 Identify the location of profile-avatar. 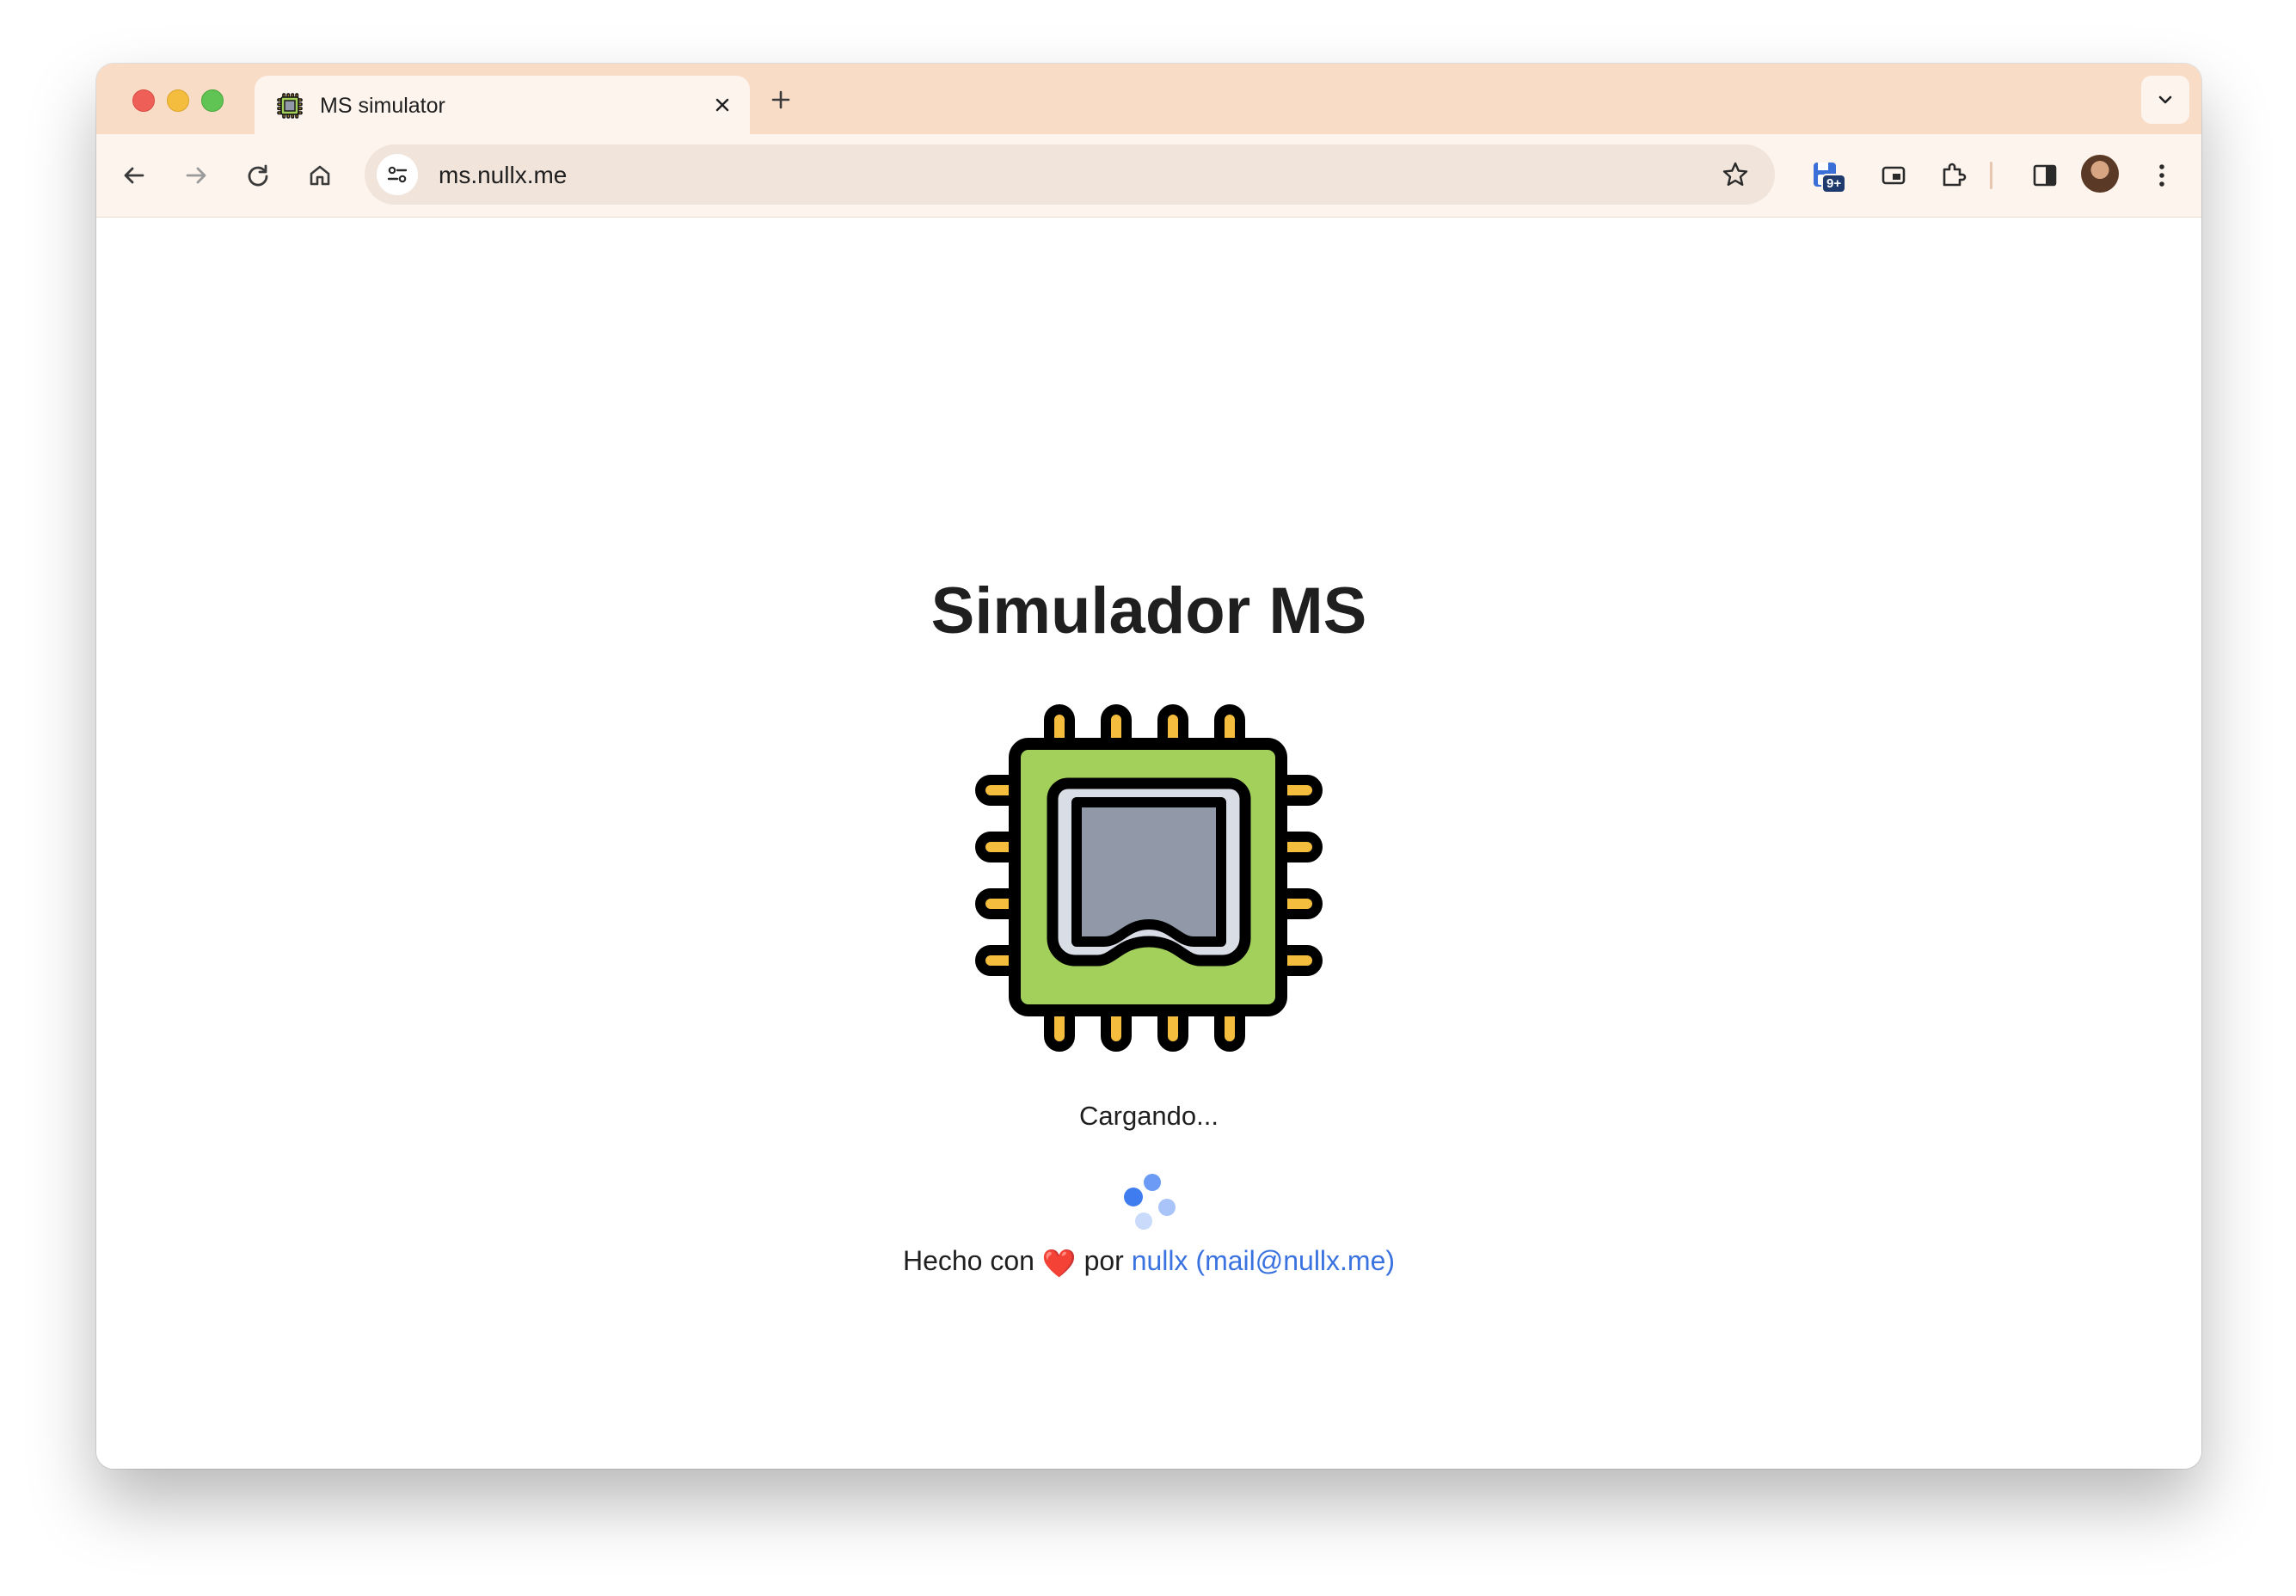
(2100, 174).